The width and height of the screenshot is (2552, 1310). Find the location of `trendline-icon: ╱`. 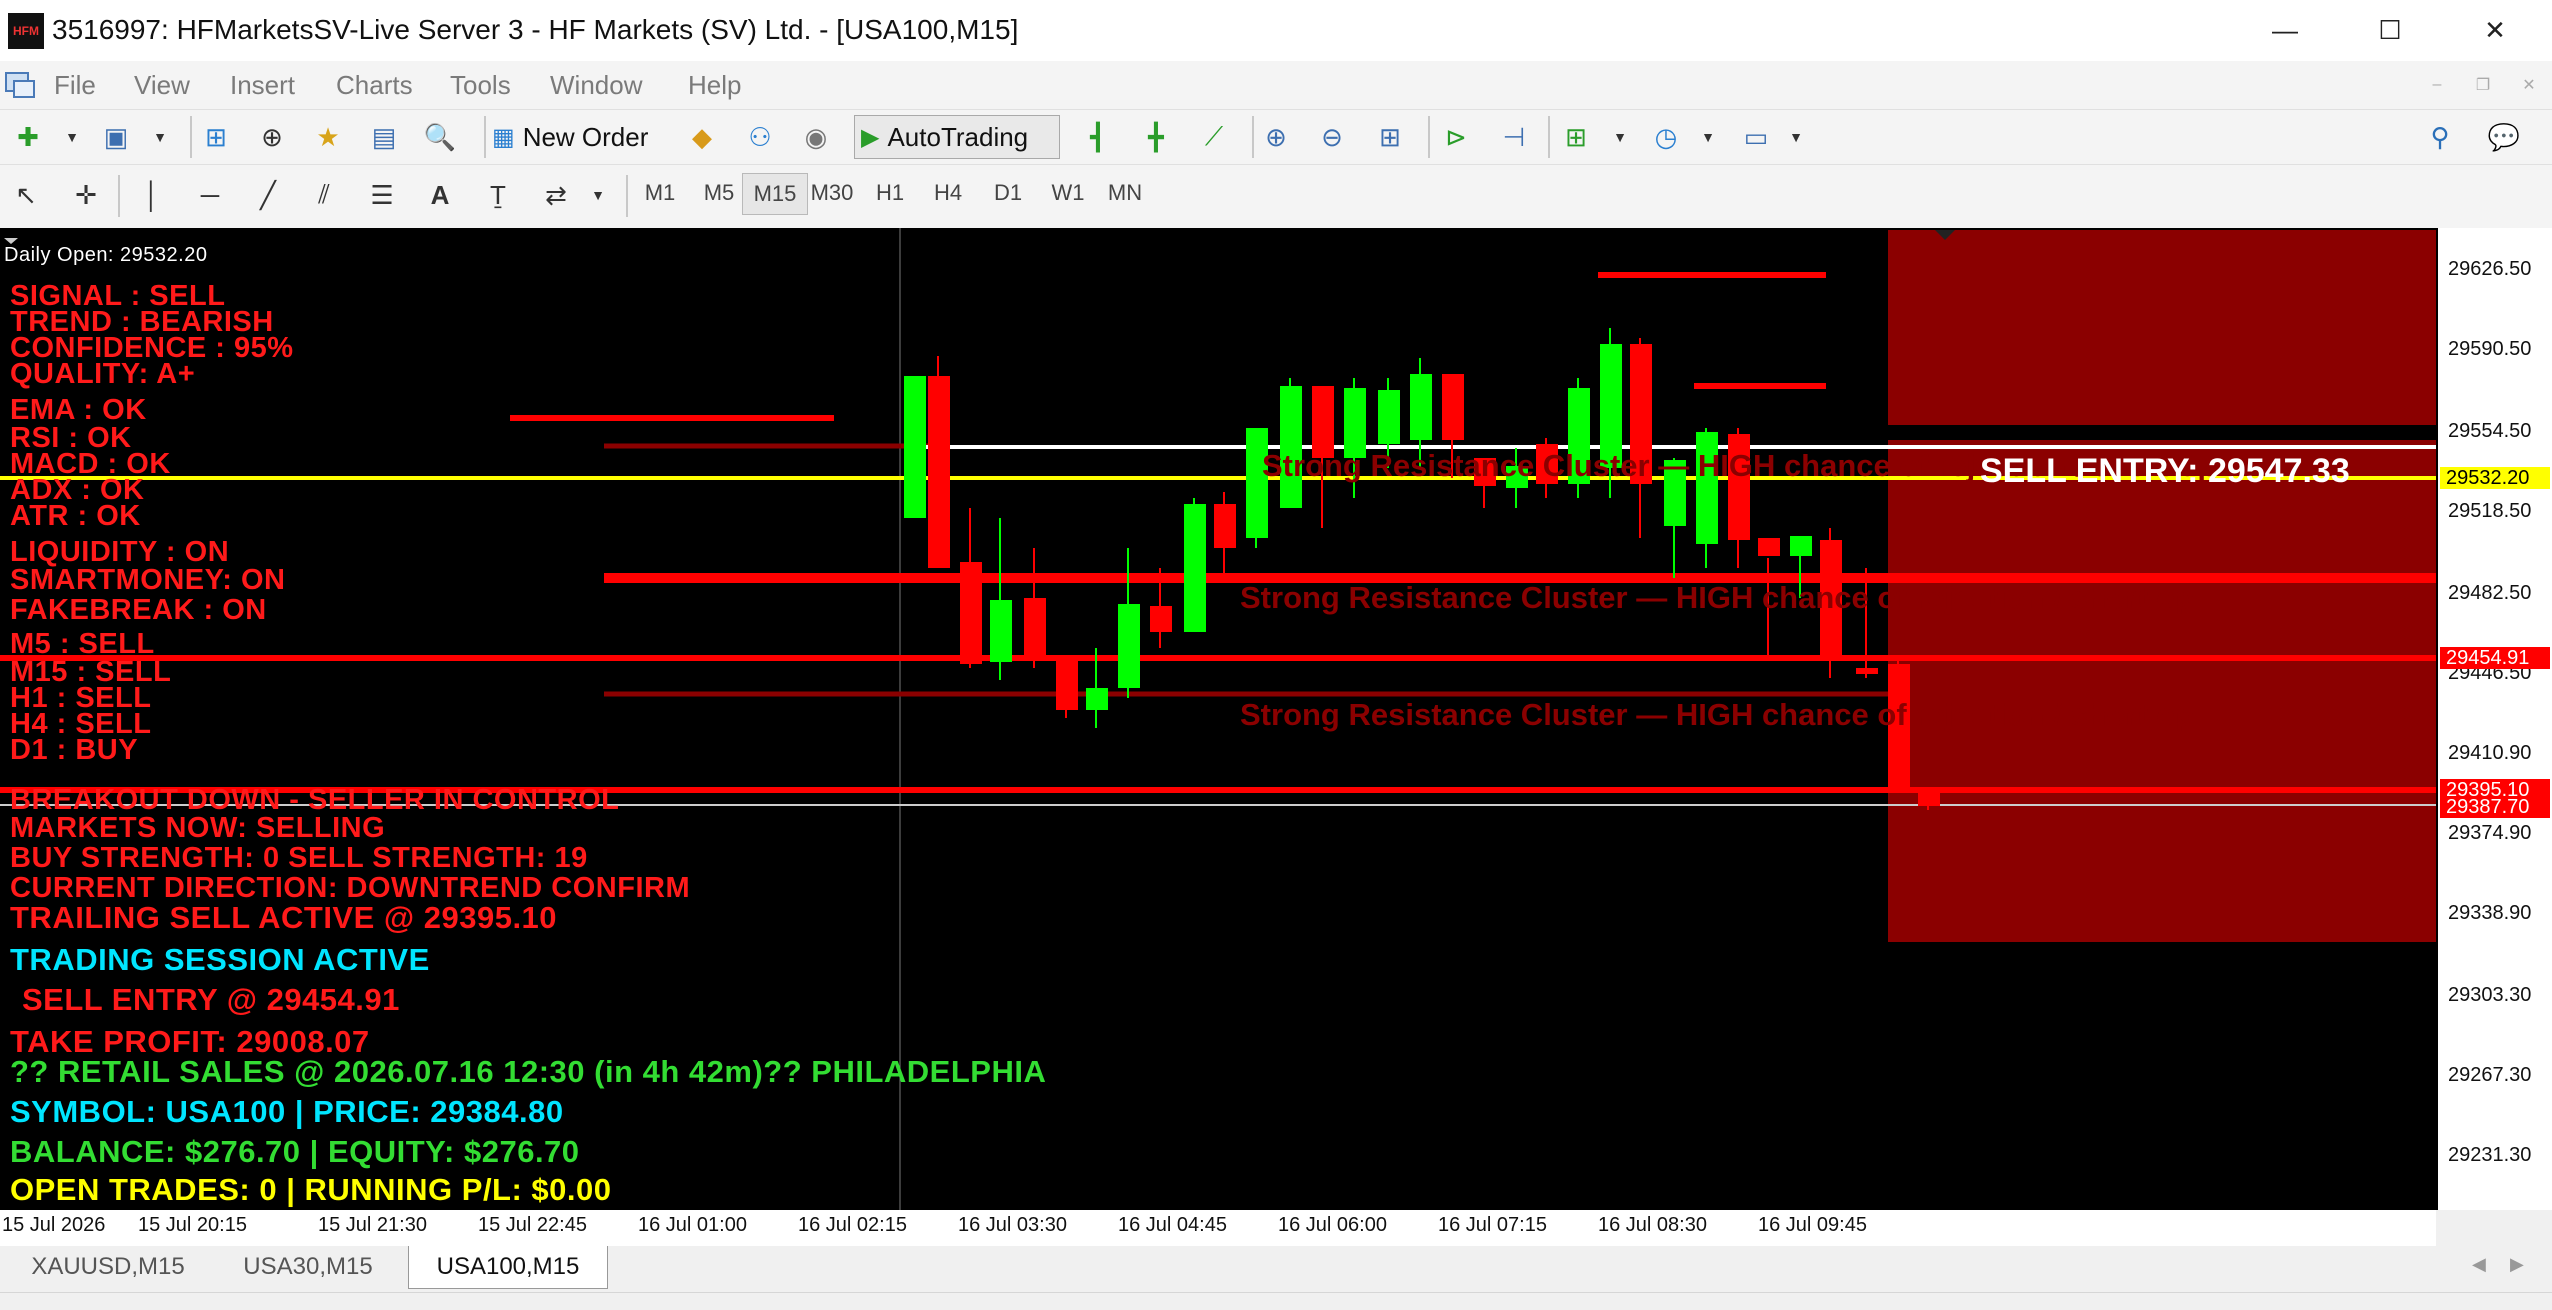

trendline-icon: ╱ is located at coordinates (268, 195).